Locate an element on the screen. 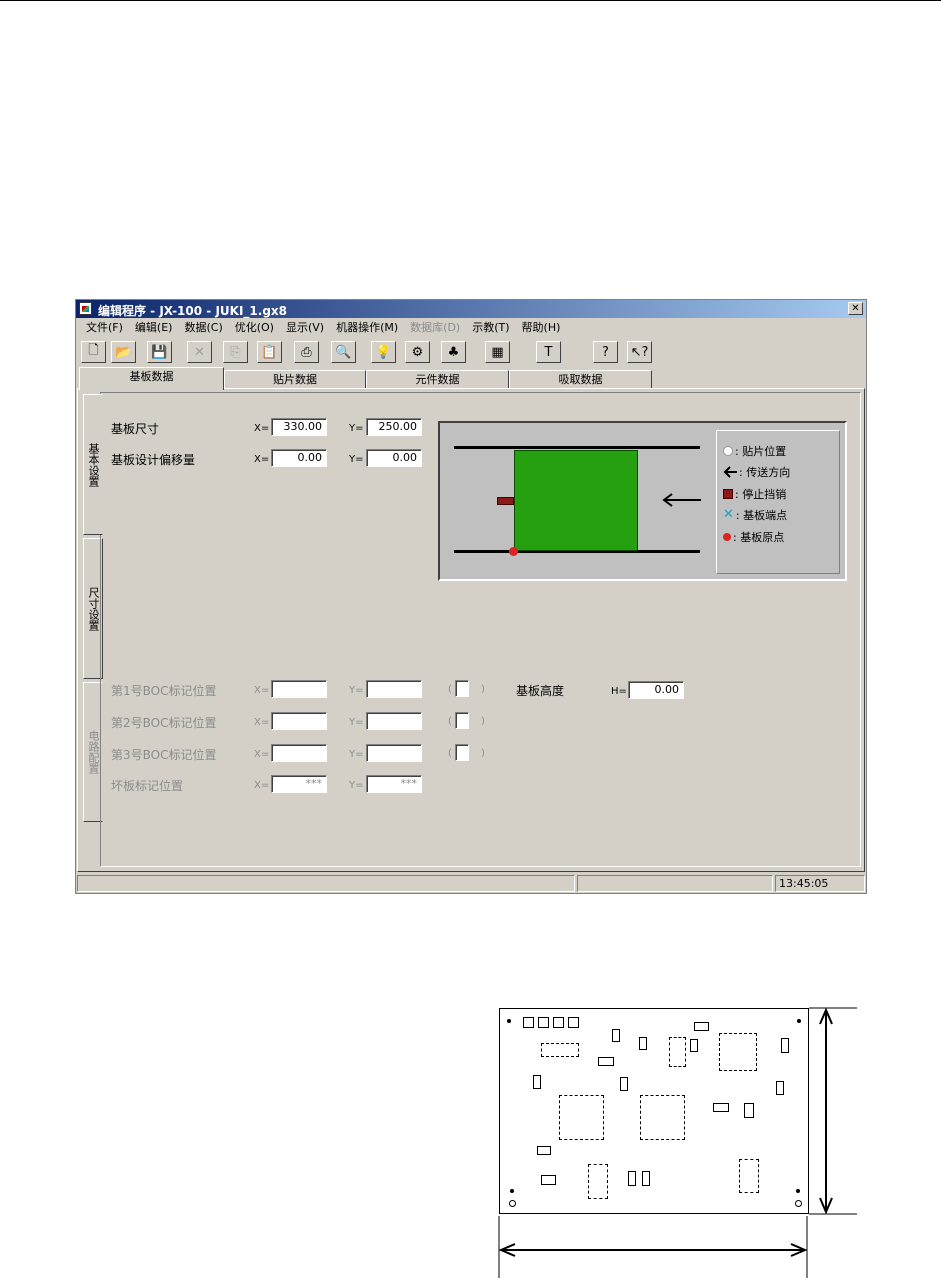  lightbulb-icon: 💡 is located at coordinates (383, 352).